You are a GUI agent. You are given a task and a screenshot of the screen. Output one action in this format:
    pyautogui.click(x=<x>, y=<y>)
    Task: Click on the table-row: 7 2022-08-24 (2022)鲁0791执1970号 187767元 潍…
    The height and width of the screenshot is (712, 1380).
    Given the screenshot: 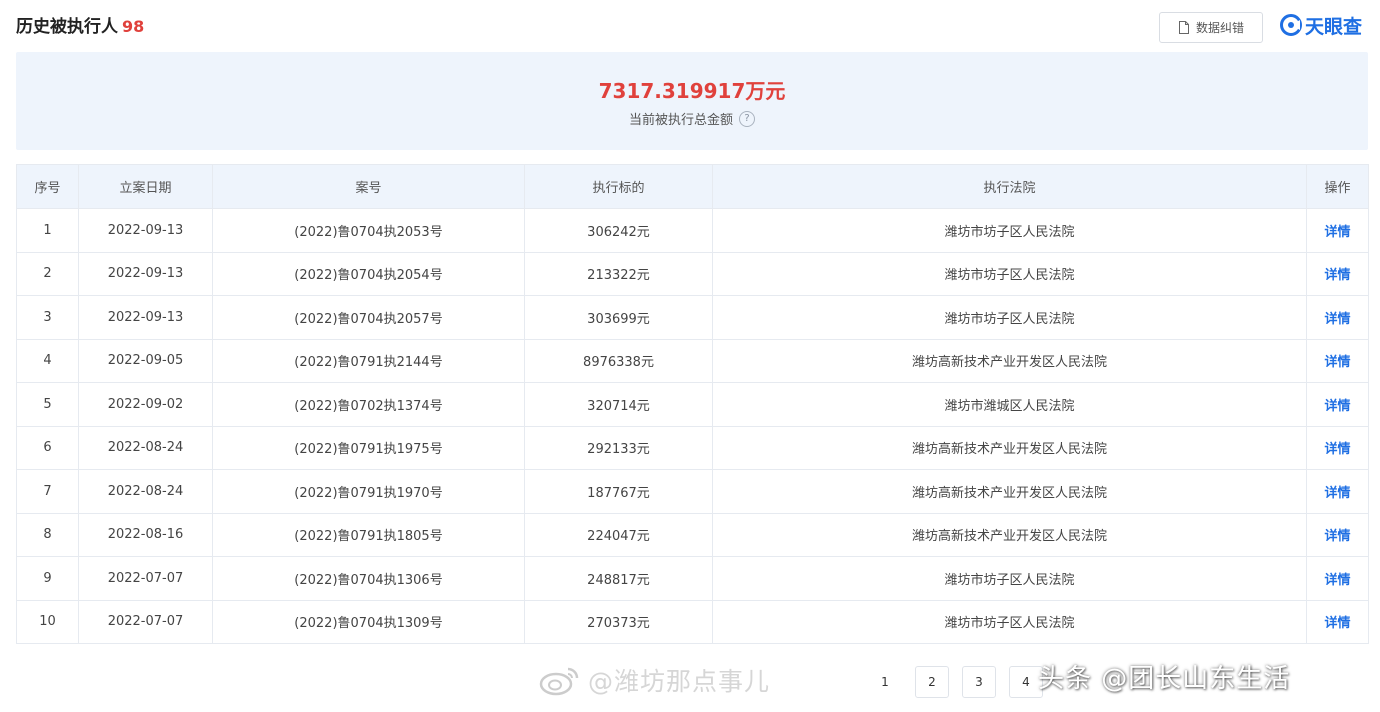 What is the action you would take?
    pyautogui.click(x=692, y=491)
    